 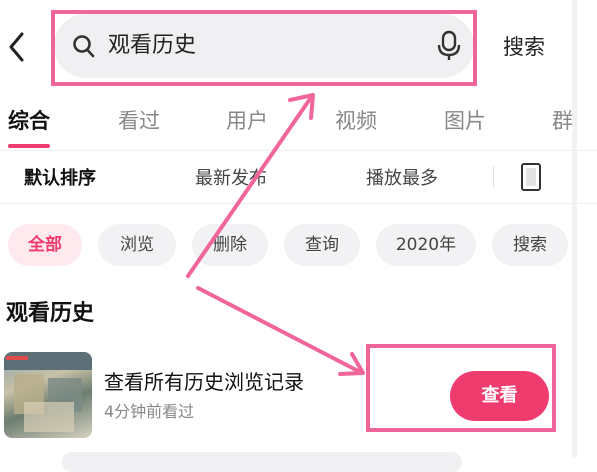 I want to click on arrow-to-search, so click(x=250, y=186).